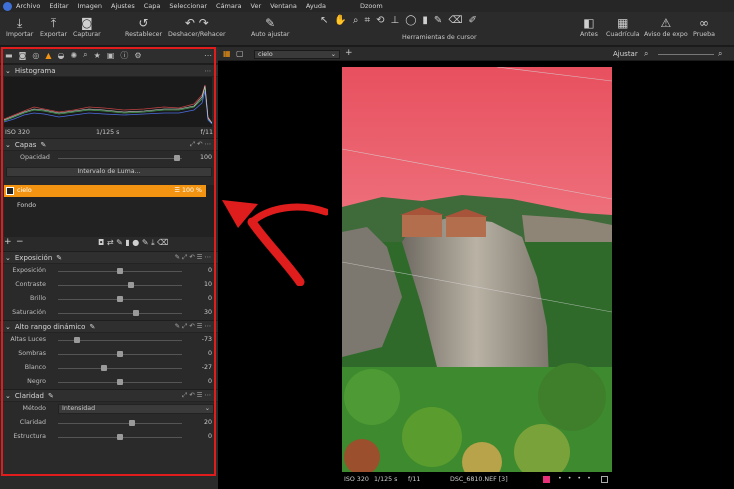  What do you see at coordinates (208, 284) in the screenshot?
I see `exposure-value: 10` at bounding box center [208, 284].